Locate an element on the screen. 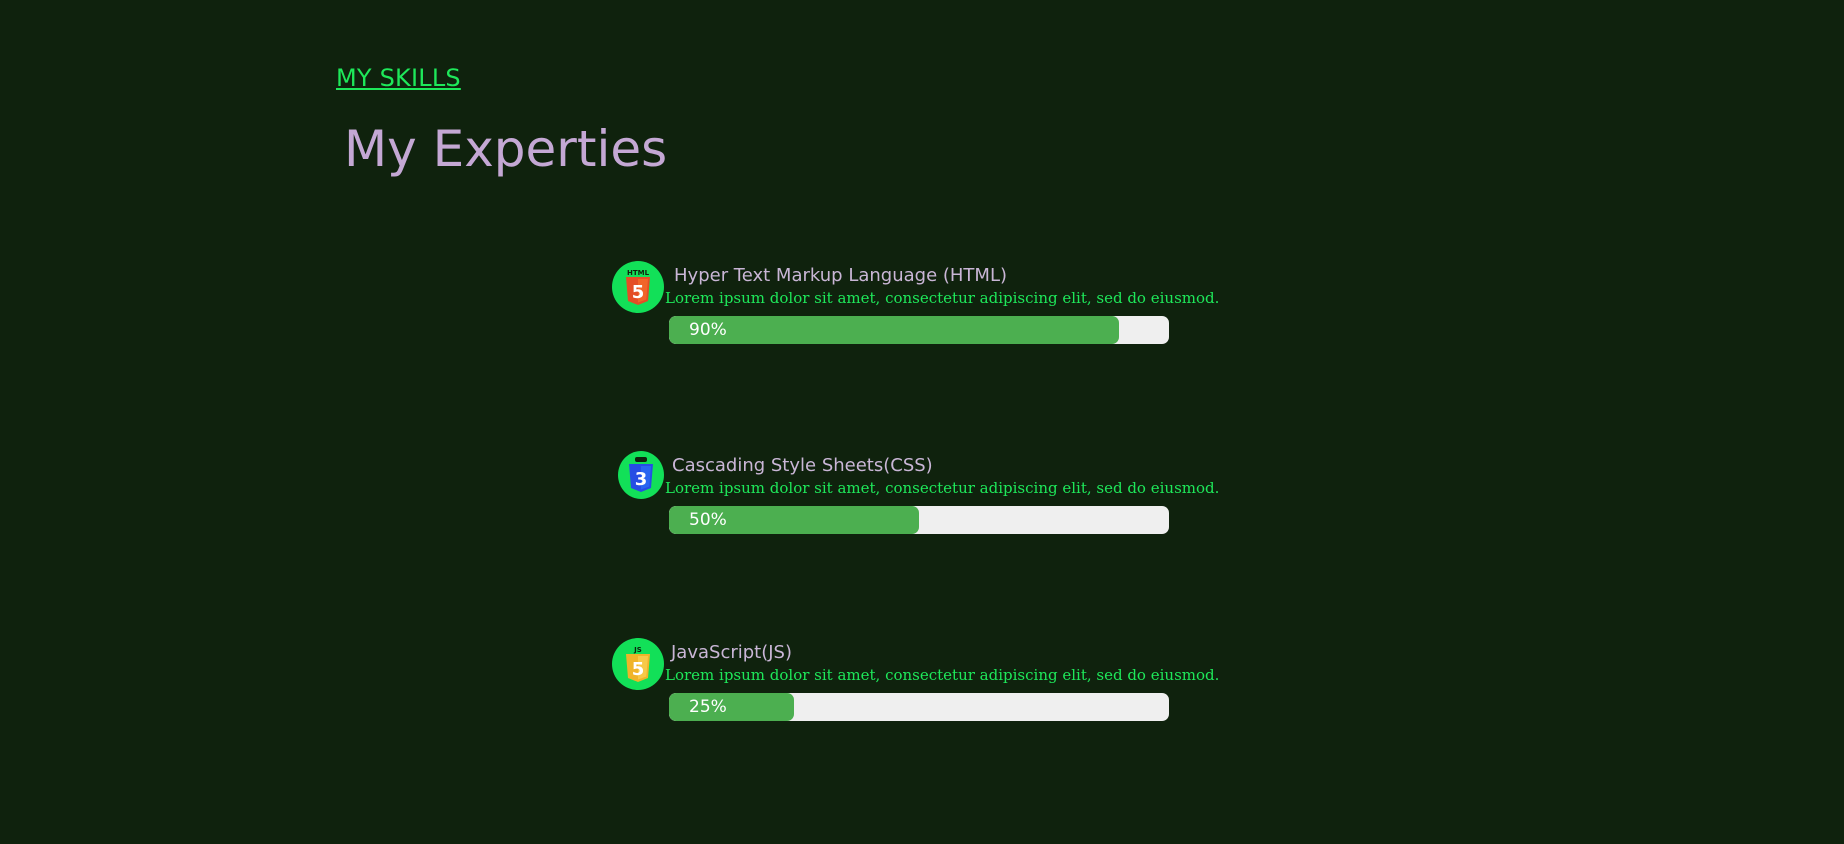 The width and height of the screenshot is (1844, 844). progress-bar: 50% is located at coordinates (919, 520).